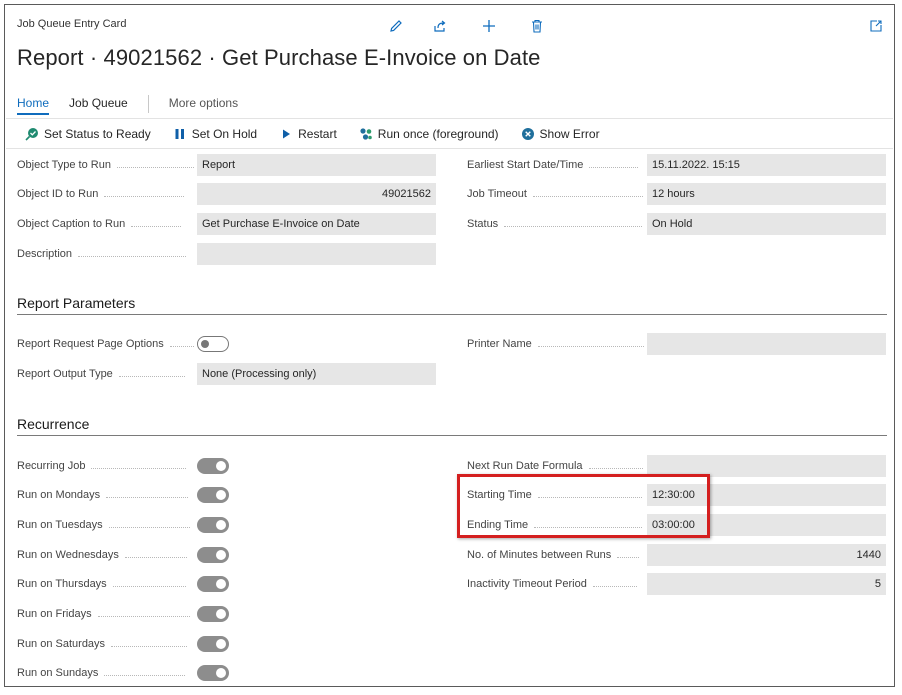 Image resolution: width=902 pixels, height=695 pixels. I want to click on run-on-saturdays-label: Run on Saturdays, so click(102, 644).